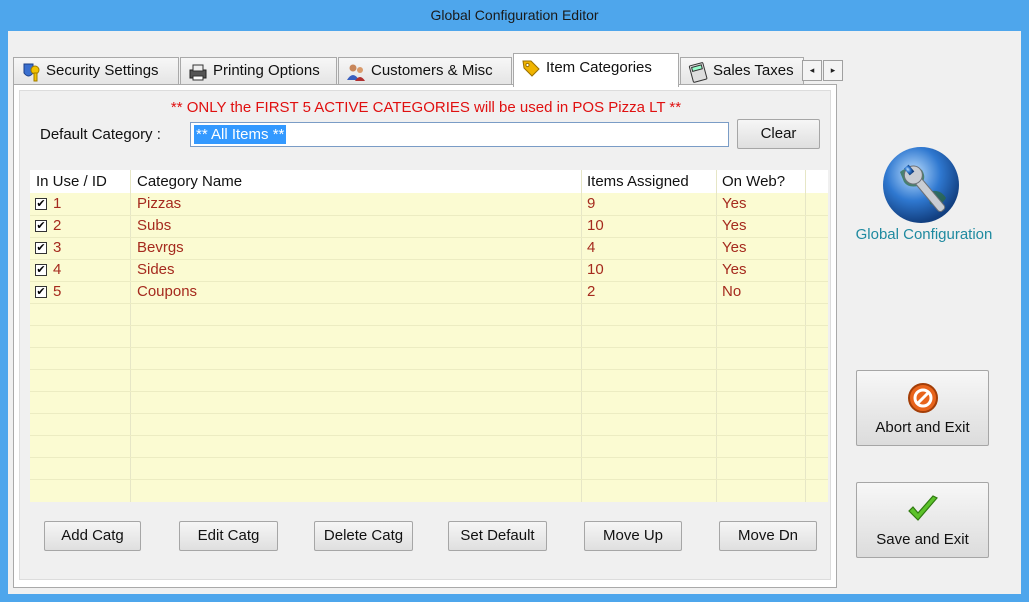  Describe the element at coordinates (429, 204) in the screenshot. I see `table-row: ✔ 1 Pizzas 9 Yes` at that location.